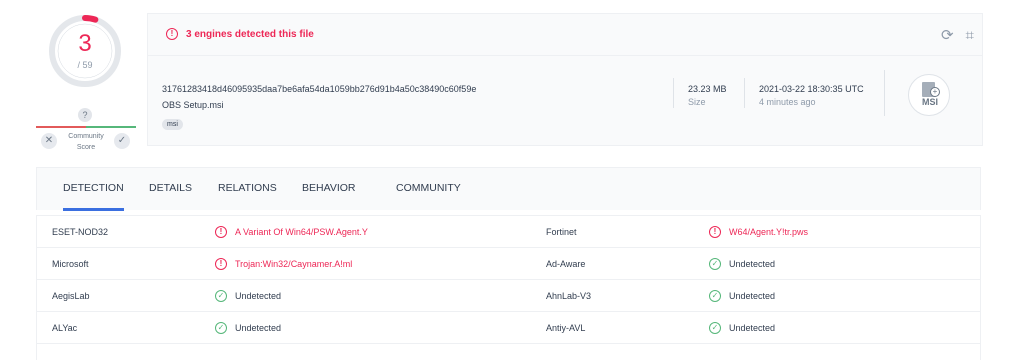 The width and height of the screenshot is (1023, 360). I want to click on community-score-label: Community Score, so click(86, 142).